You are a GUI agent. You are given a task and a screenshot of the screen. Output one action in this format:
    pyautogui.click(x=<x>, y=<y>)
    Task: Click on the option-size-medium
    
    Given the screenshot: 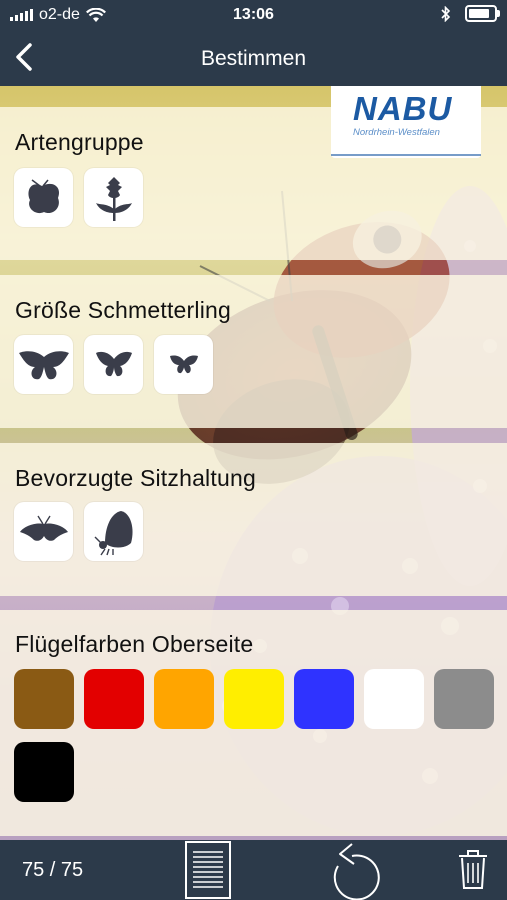 What is the action you would take?
    pyautogui.click(x=113, y=364)
    